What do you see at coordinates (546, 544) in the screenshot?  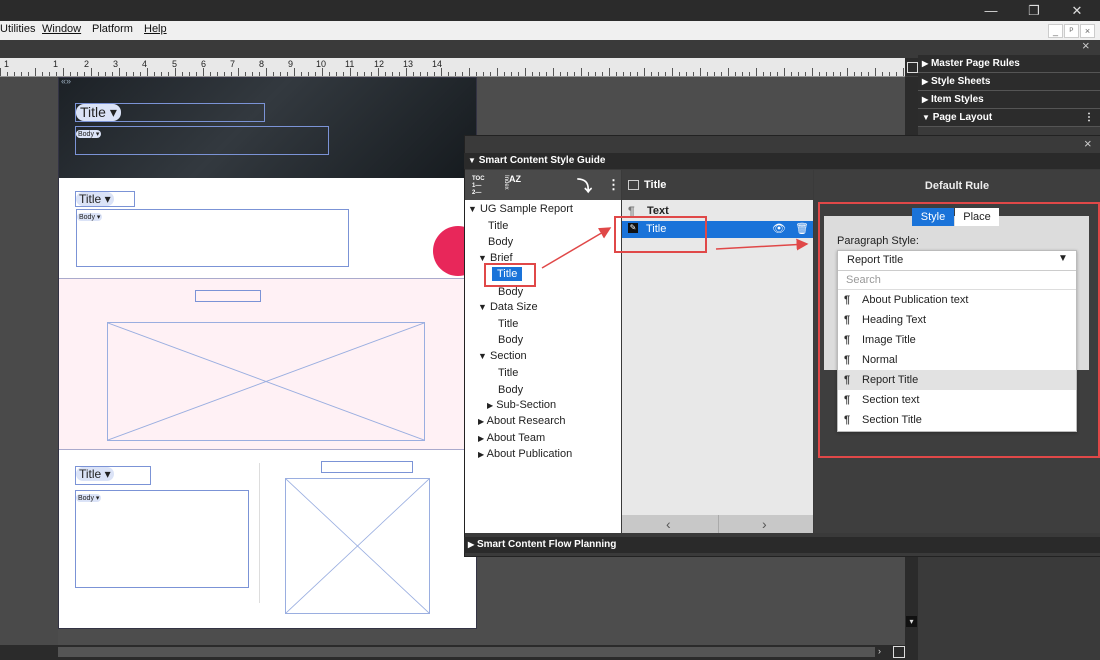 I see `flow-planning-title: Smart Content Flow Planning` at bounding box center [546, 544].